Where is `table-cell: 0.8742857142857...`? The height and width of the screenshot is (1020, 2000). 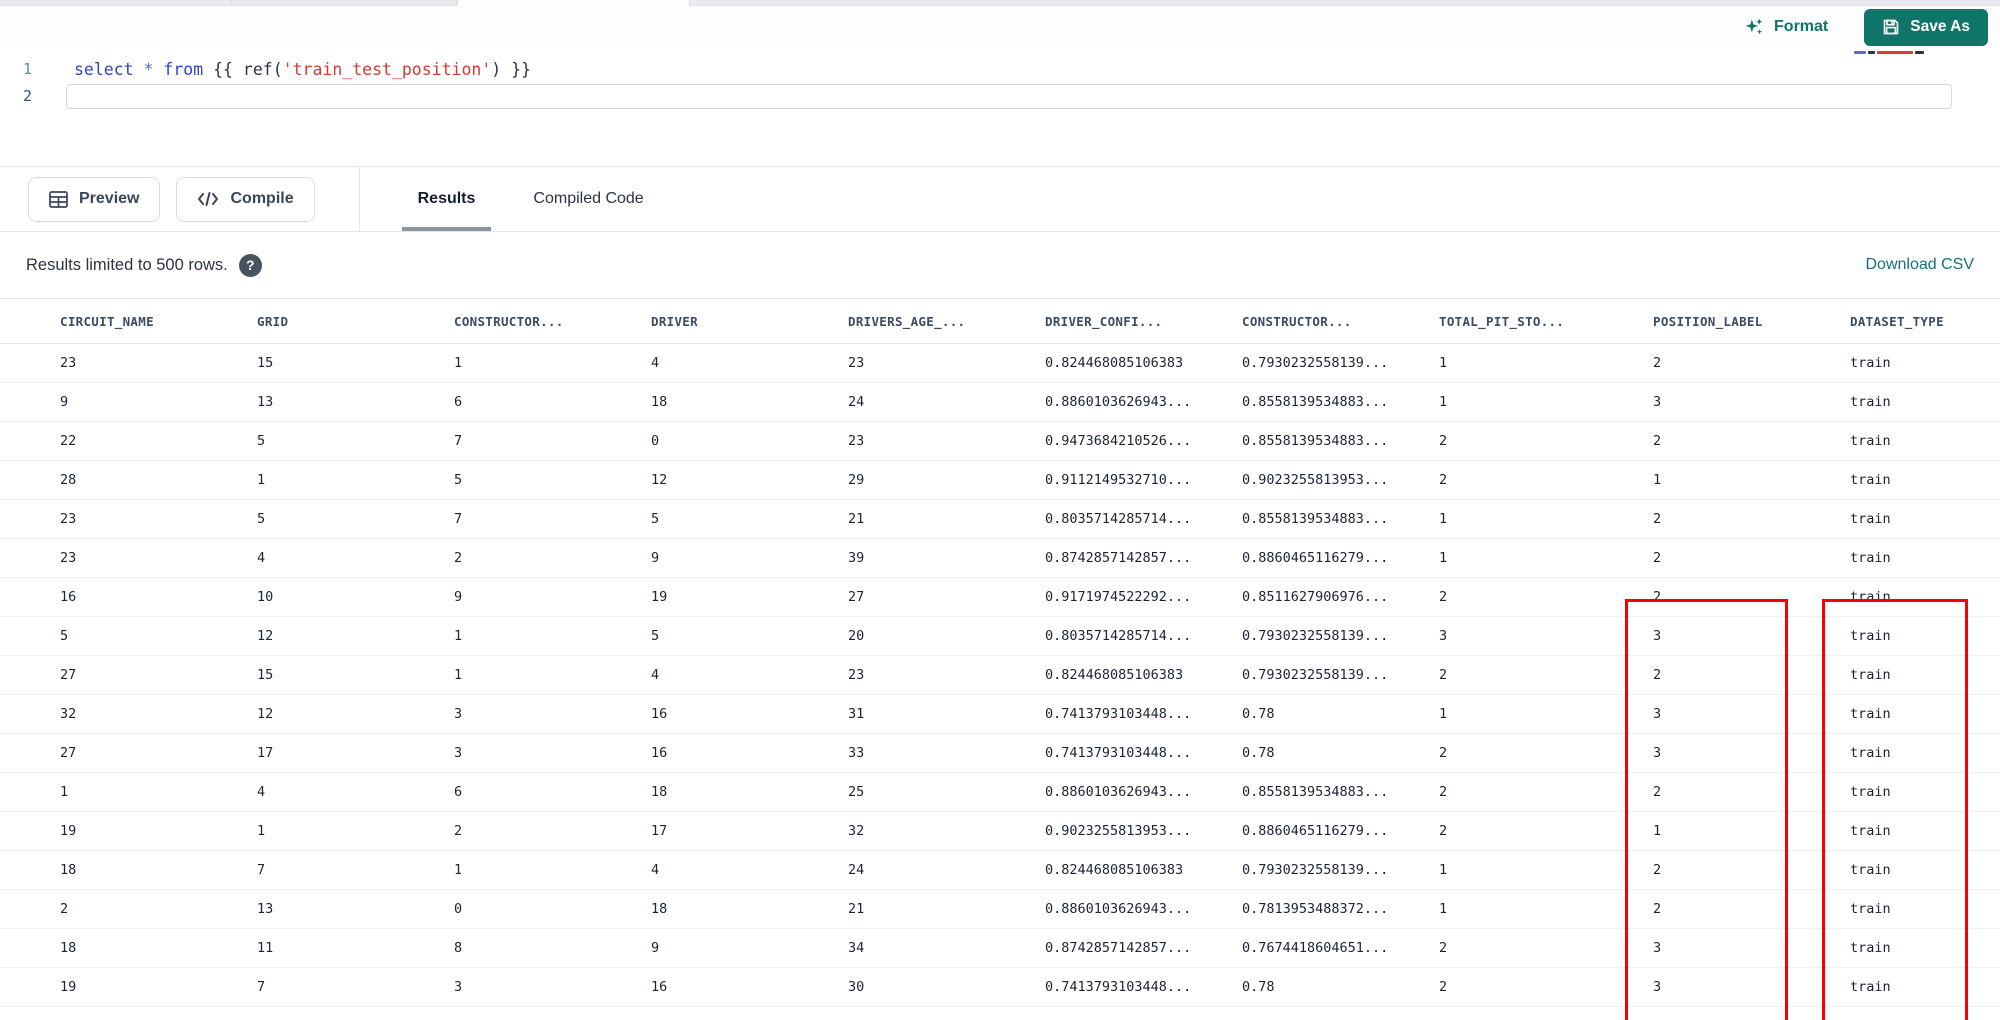
table-cell: 0.8742857142857... is located at coordinates (1118, 558).